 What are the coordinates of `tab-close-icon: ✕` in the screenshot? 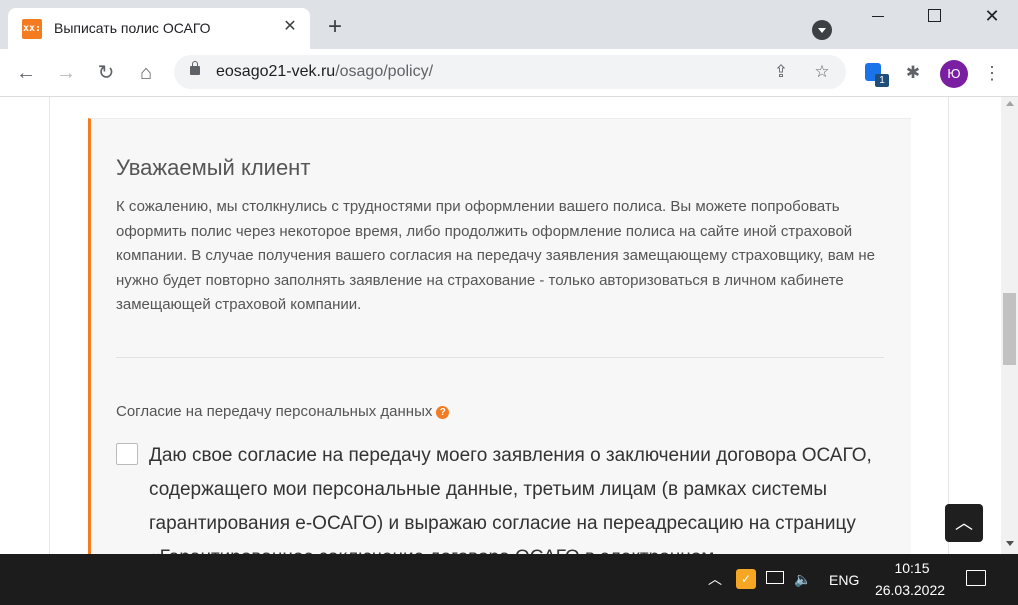 It's located at (290, 27).